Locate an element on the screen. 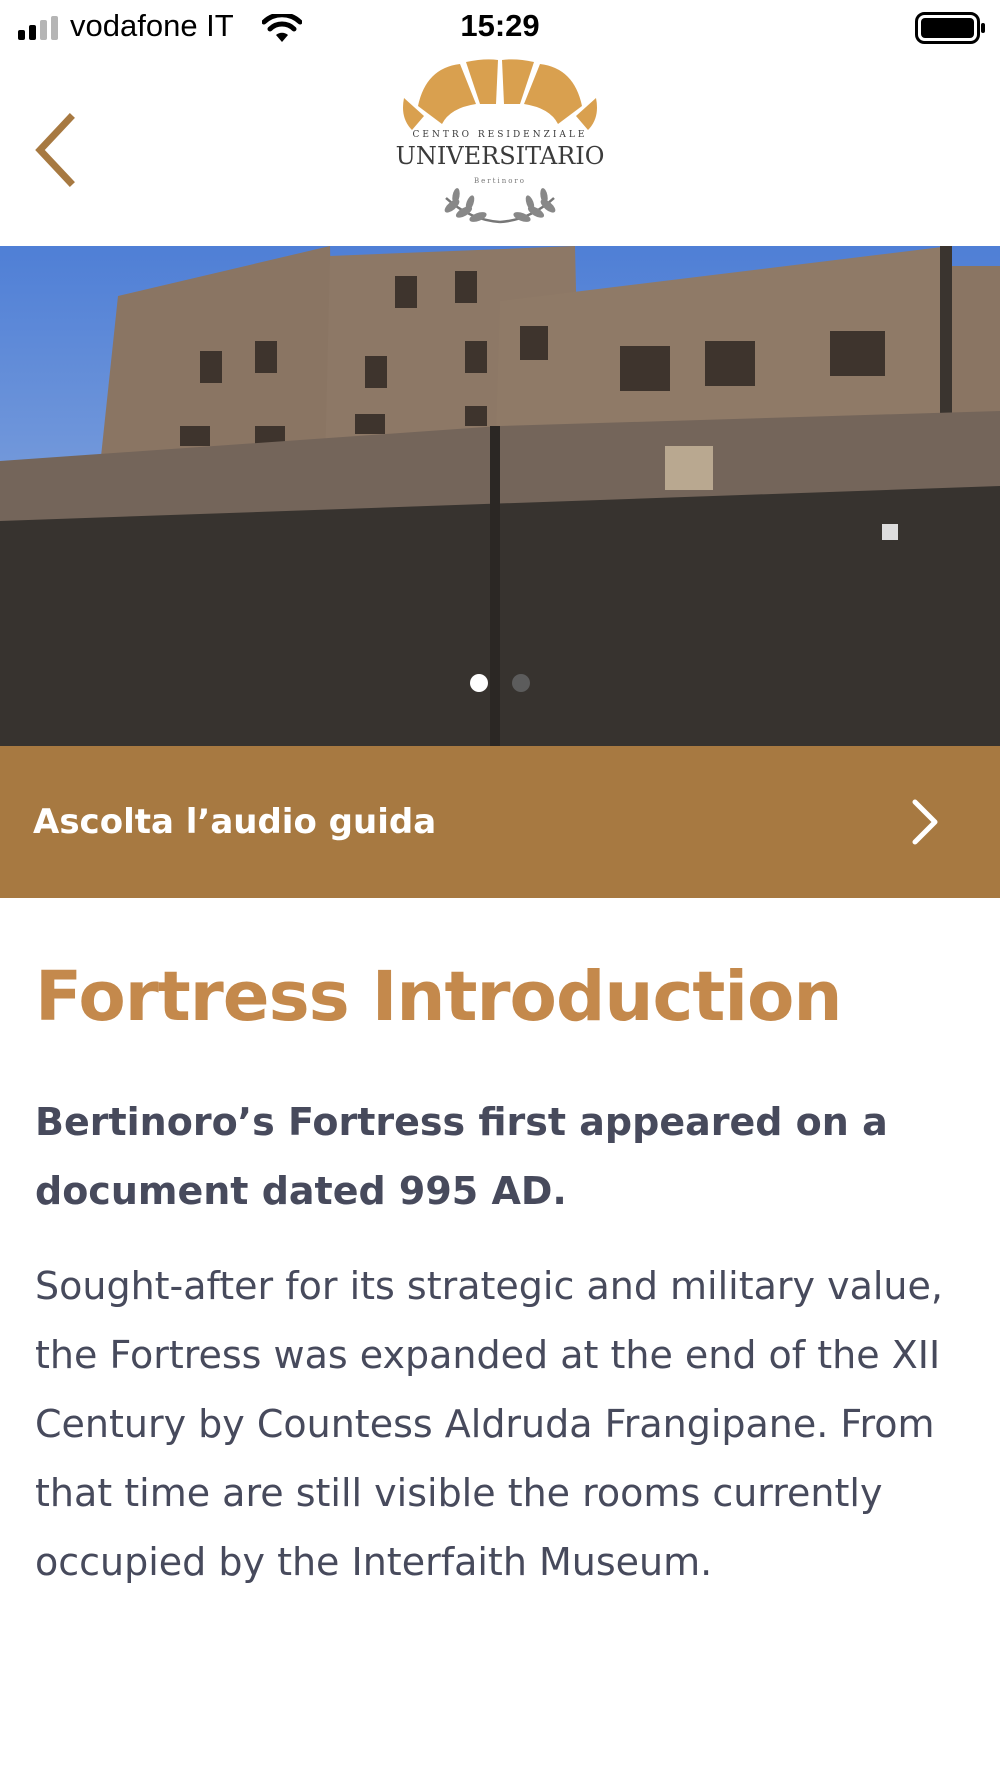 The height and width of the screenshot is (1778, 1000). laurel-icon is located at coordinates (500, 206).